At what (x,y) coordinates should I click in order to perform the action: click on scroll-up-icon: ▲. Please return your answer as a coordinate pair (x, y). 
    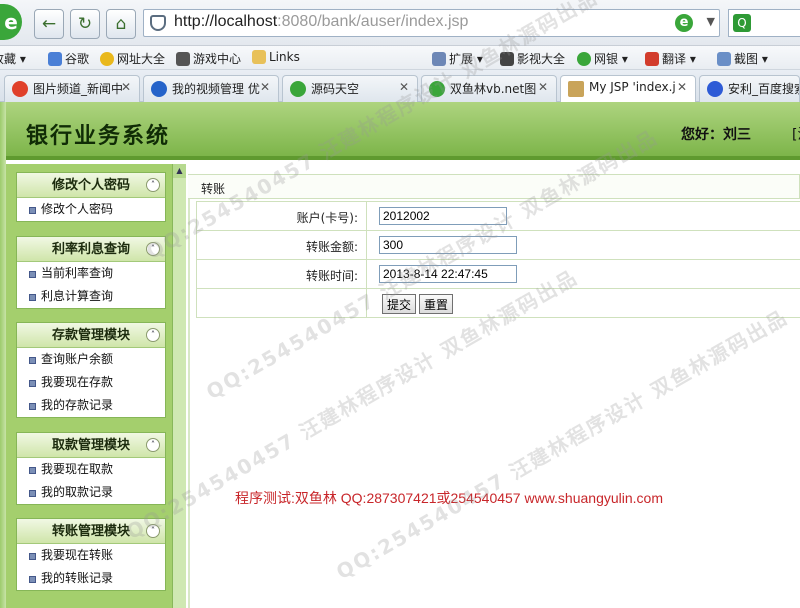
    Looking at the image, I should click on (179, 171).